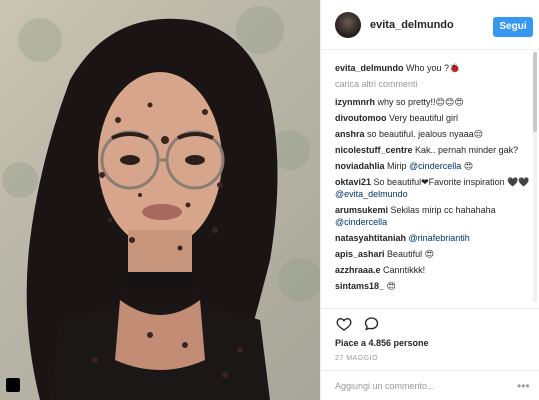  Describe the element at coordinates (350, 134) in the screenshot. I see `comment-username: anshra` at that location.